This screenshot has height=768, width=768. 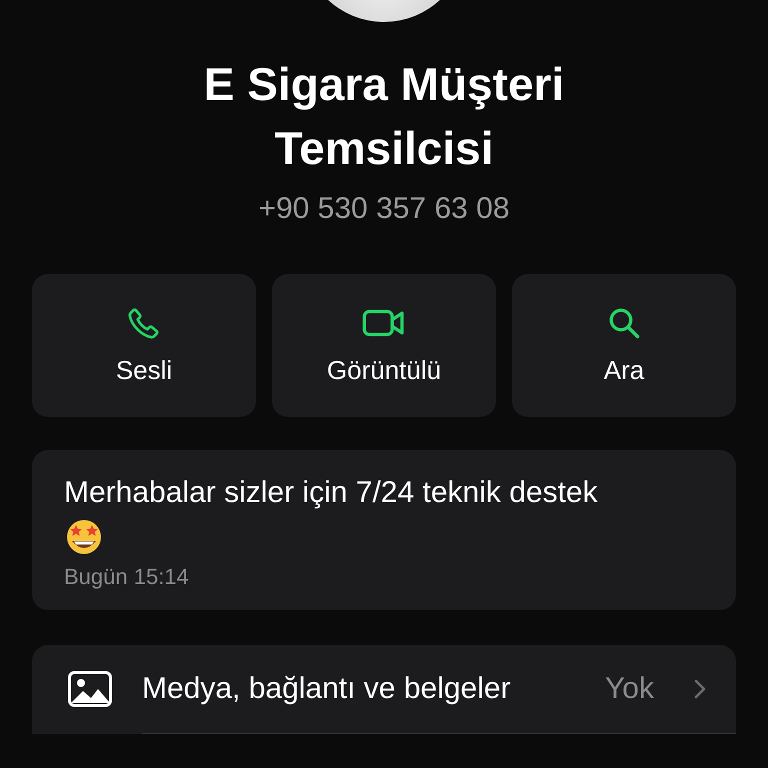 I want to click on list-row: Medya, bağlantı ve belgeler Yok, so click(x=384, y=689).